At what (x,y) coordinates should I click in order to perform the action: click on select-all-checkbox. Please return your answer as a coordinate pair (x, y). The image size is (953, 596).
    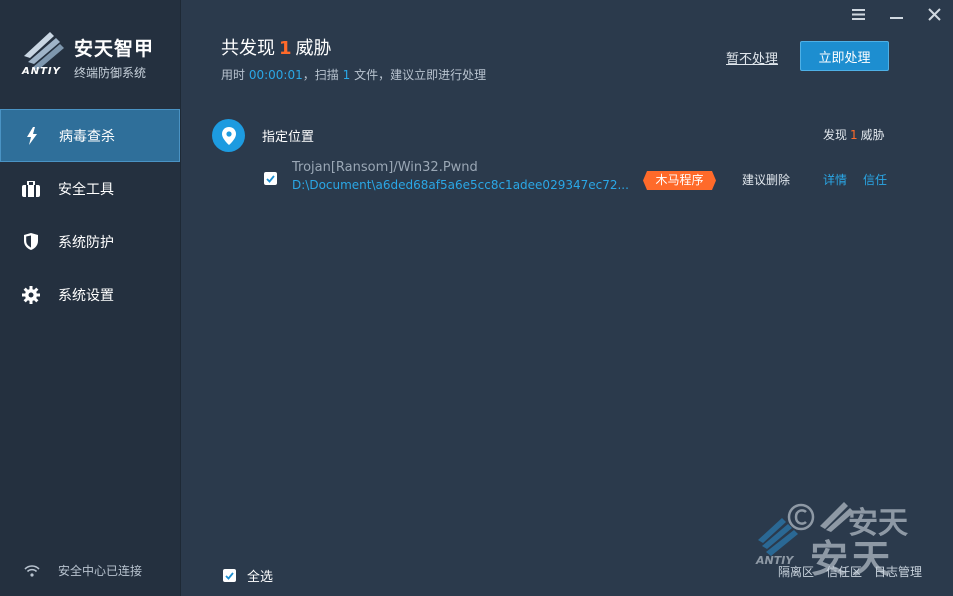
    Looking at the image, I should click on (229, 575).